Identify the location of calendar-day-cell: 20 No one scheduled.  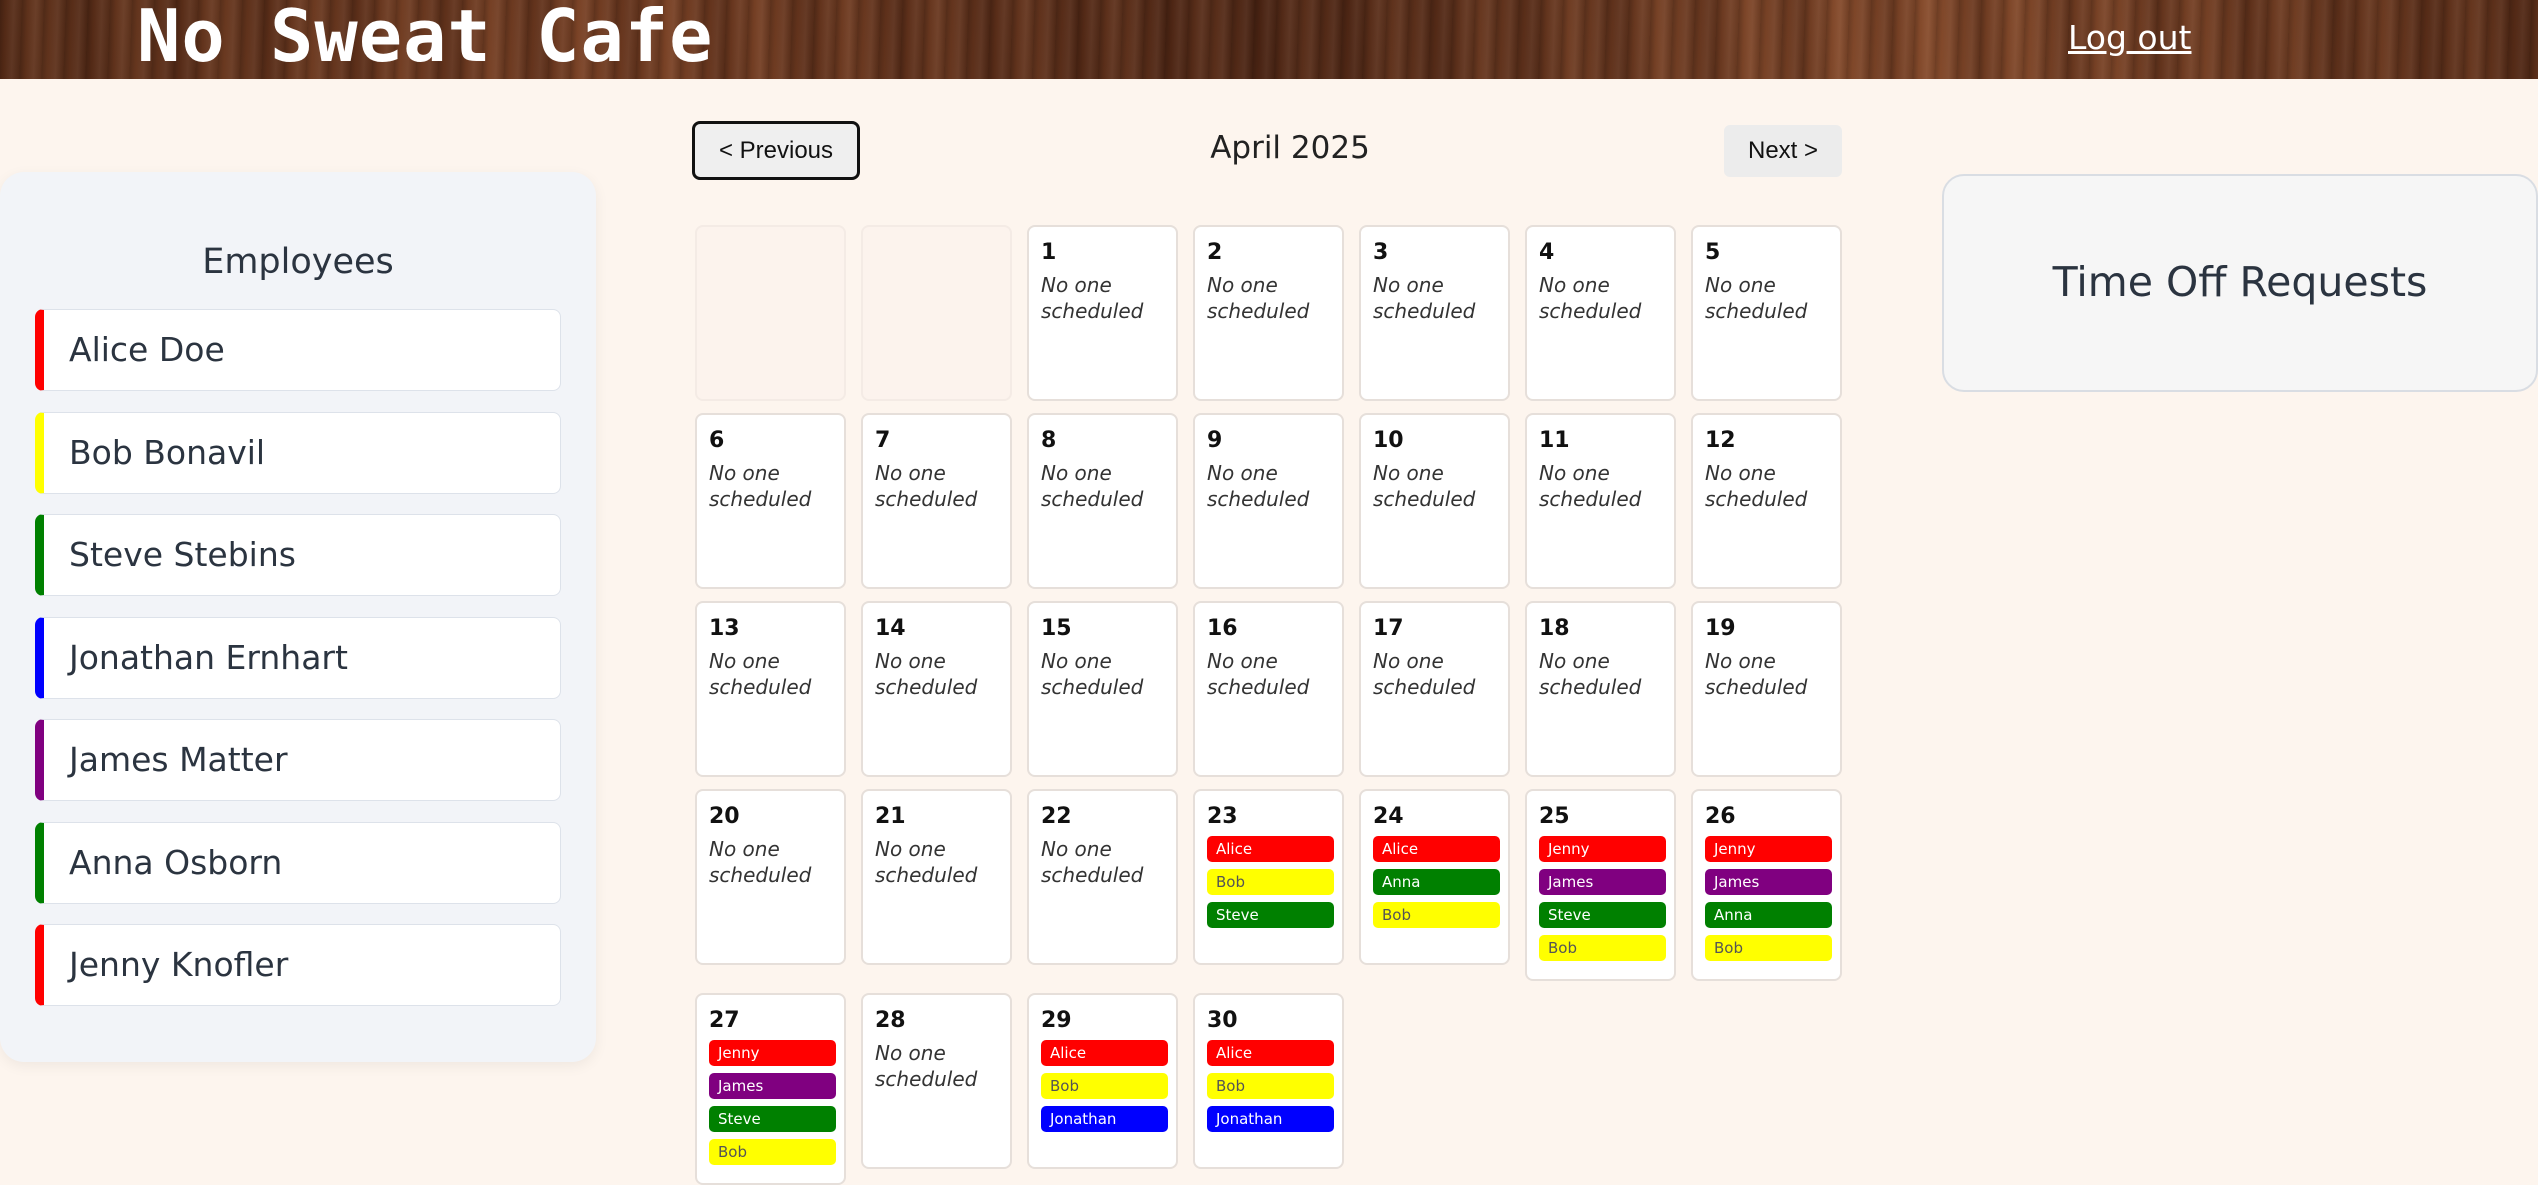
(770, 877).